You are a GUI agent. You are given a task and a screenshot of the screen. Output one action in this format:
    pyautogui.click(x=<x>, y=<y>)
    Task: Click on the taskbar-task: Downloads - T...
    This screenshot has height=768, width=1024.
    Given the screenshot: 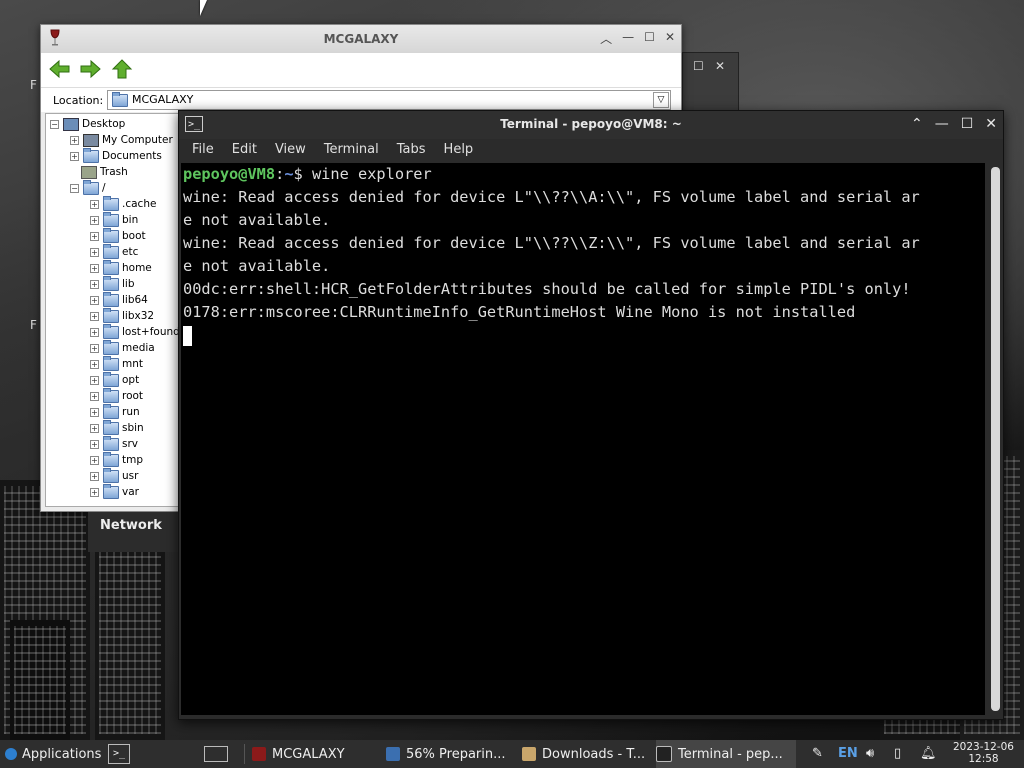 What is the action you would take?
    pyautogui.click(x=587, y=754)
    